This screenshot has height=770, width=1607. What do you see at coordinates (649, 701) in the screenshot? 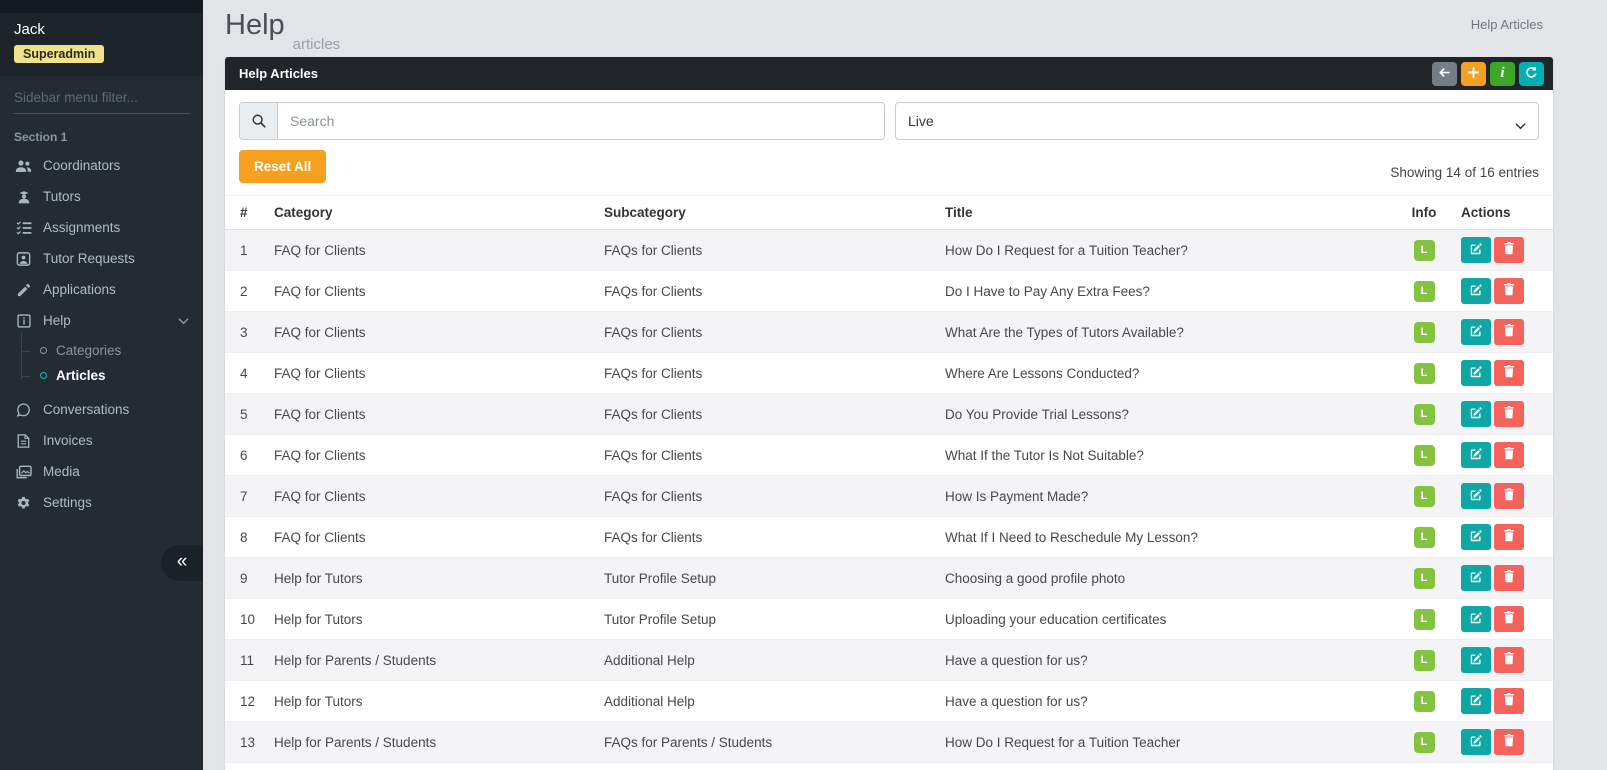
I see `row-subcategory: Additional Help` at bounding box center [649, 701].